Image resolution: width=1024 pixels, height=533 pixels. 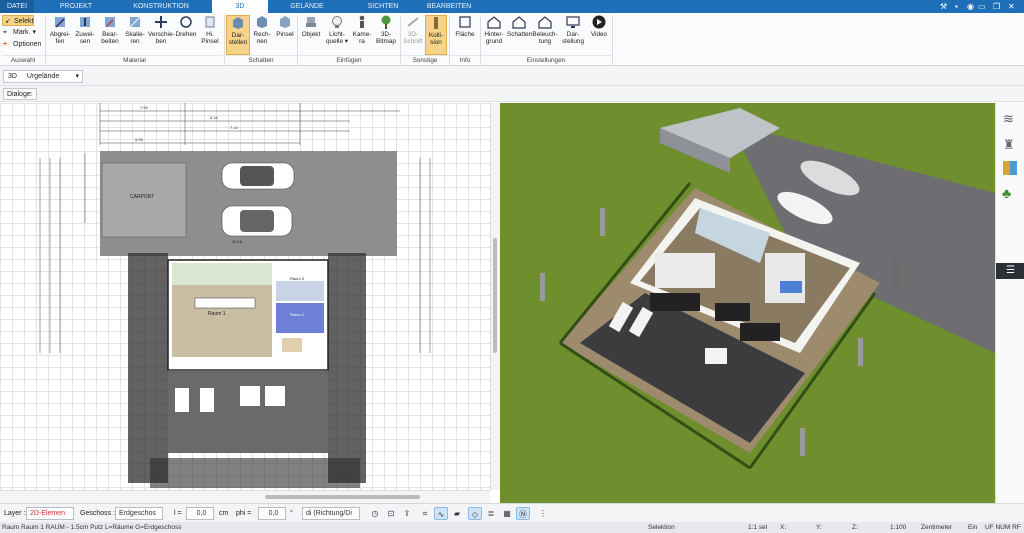 What do you see at coordinates (60, 41) in the screenshot?
I see `label: fen` at bounding box center [60, 41].